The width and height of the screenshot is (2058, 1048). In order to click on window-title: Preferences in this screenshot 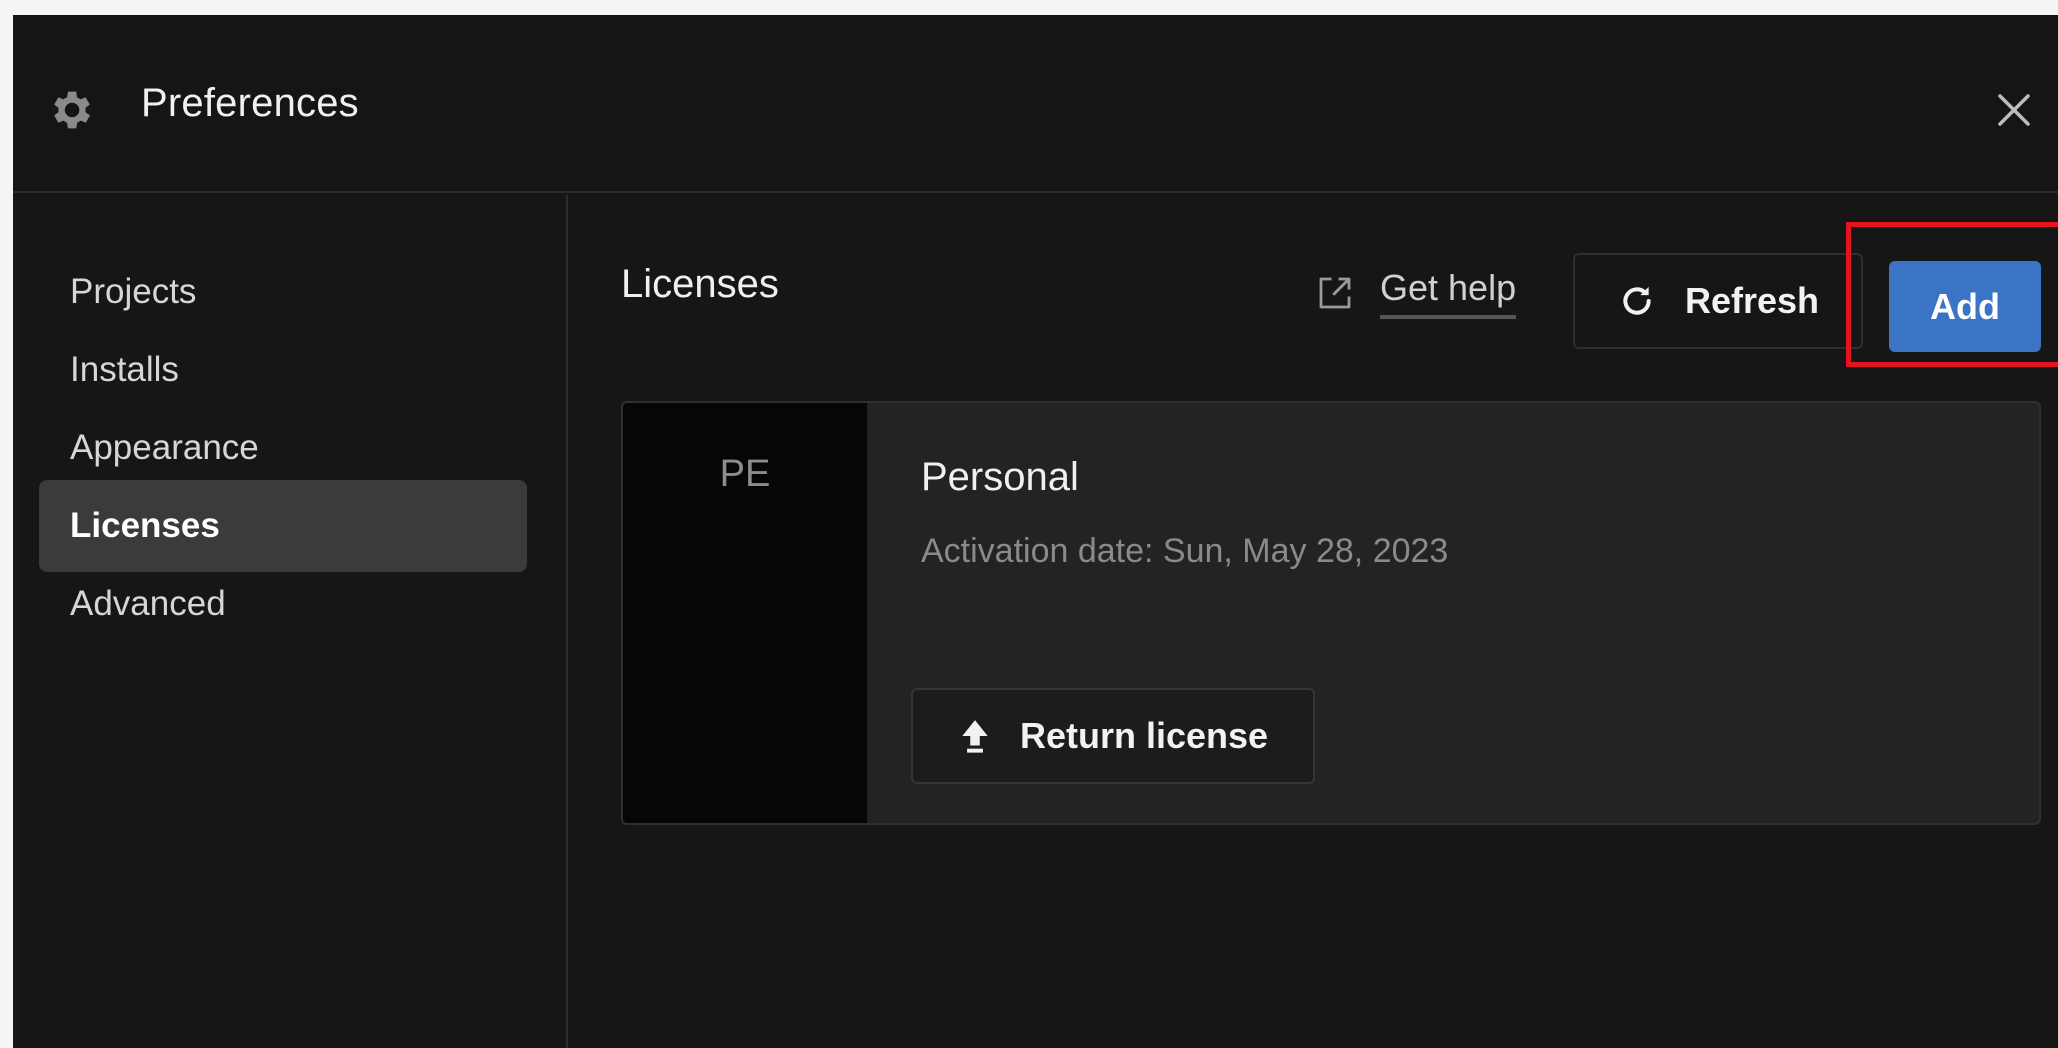, I will do `click(250, 103)`.